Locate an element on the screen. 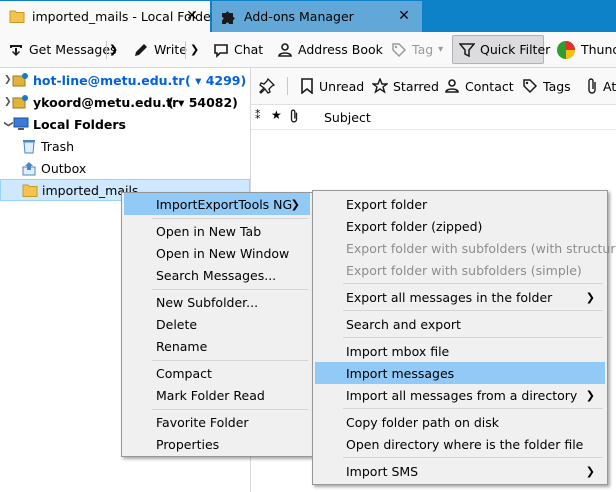  menu-item-label: Import SMS is located at coordinates (382, 471).